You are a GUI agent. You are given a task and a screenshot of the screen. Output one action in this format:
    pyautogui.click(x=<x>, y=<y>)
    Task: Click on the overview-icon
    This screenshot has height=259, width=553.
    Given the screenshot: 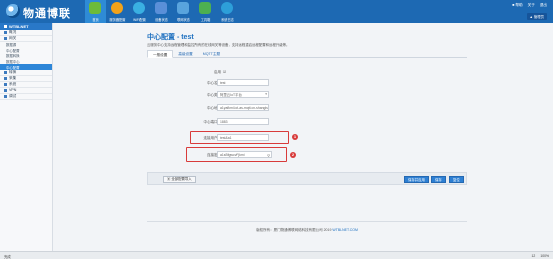 What is the action you would take?
    pyautogui.click(x=5, y=32)
    